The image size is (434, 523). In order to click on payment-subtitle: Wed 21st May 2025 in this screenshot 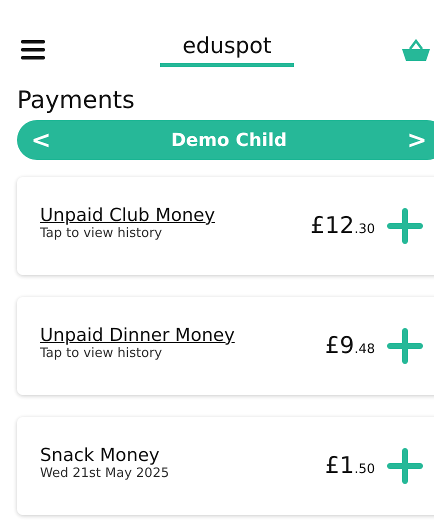, I will do `click(105, 473)`.